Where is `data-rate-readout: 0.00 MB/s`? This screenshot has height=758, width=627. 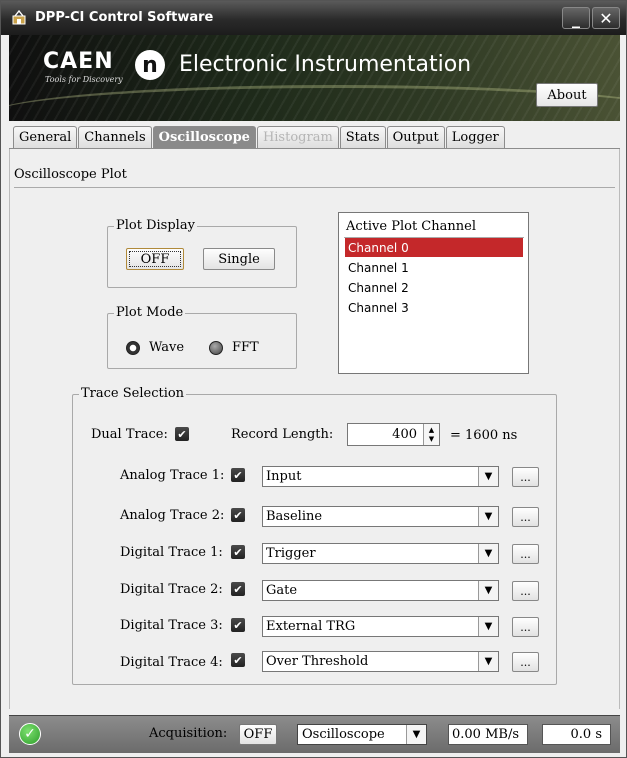
data-rate-readout: 0.00 MB/s is located at coordinates (488, 734).